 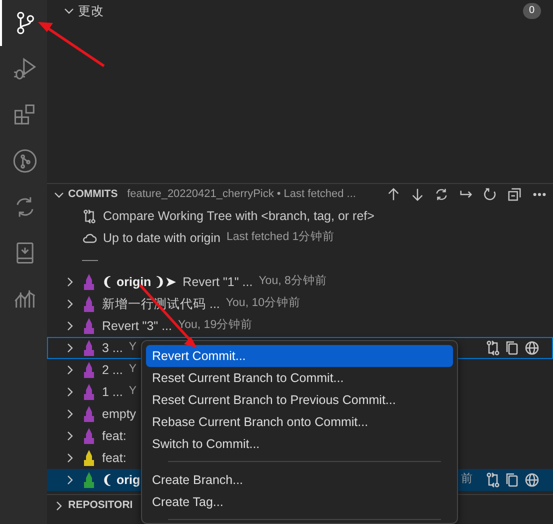 What do you see at coordinates (91, 11) in the screenshot?
I see `section-title: 更改` at bounding box center [91, 11].